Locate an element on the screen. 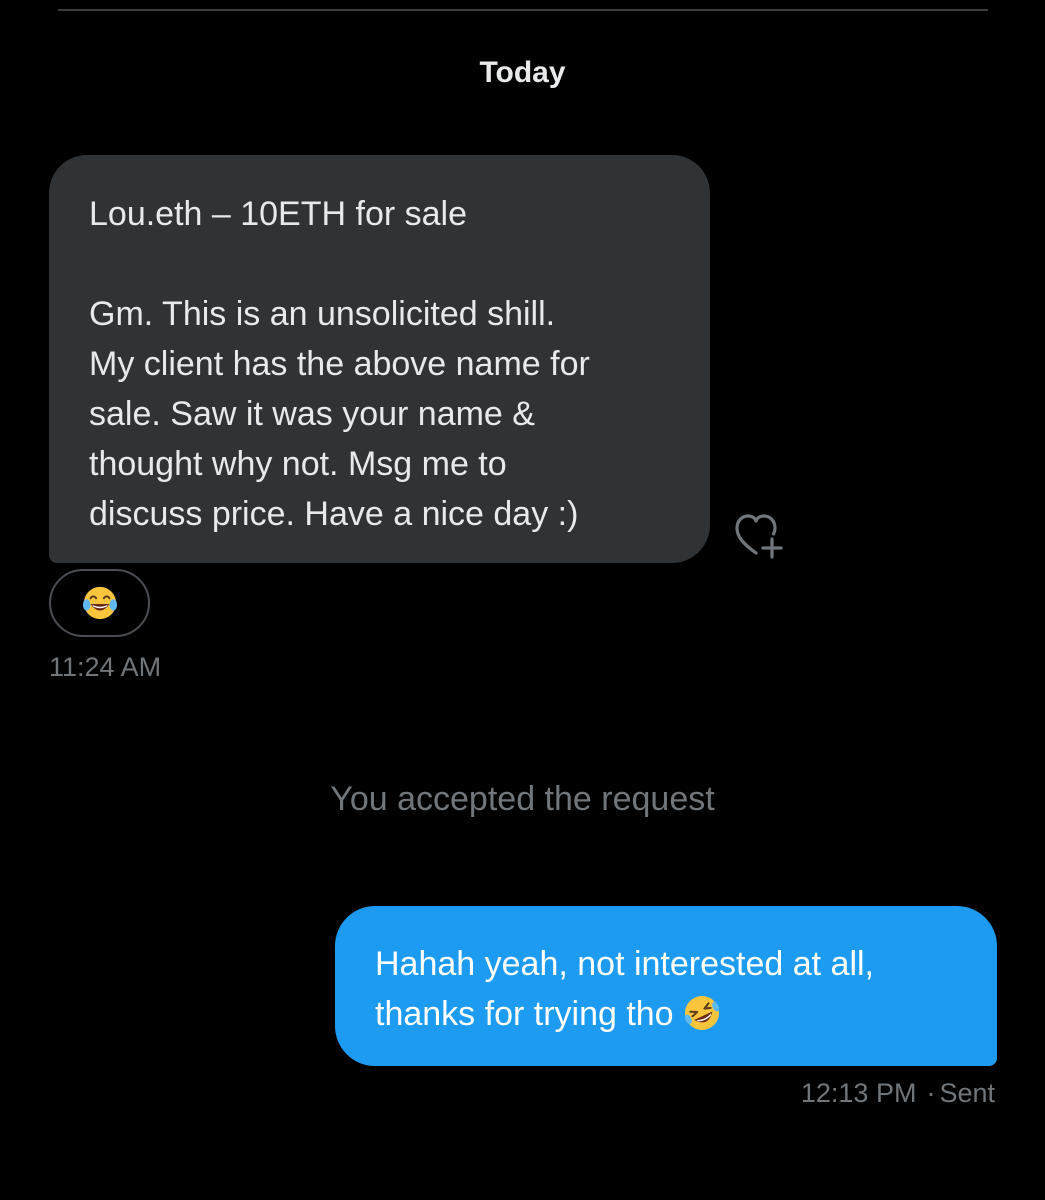 The width and height of the screenshot is (1045, 1200). message-line: Gm. This is an unsolicited shill. is located at coordinates (322, 314).